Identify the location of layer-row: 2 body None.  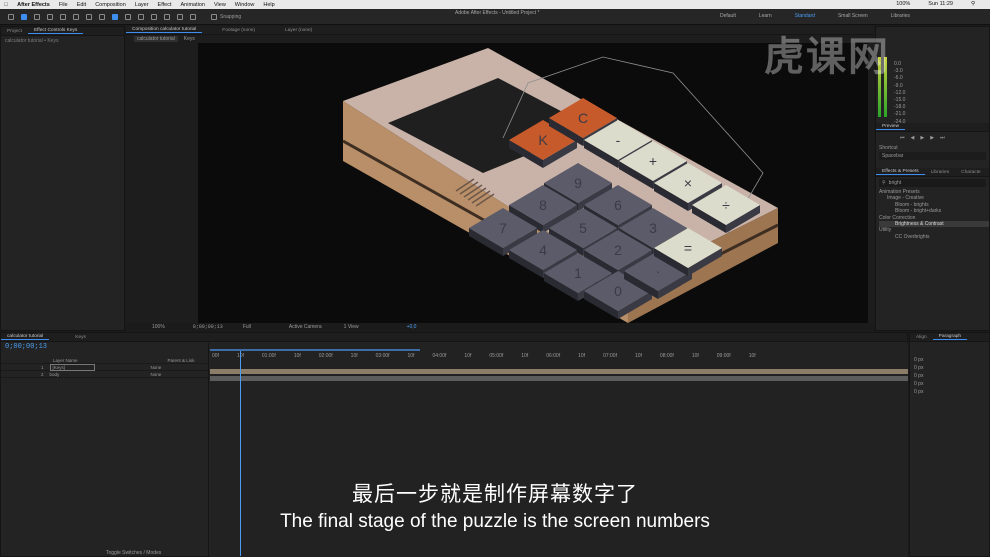
(104, 374).